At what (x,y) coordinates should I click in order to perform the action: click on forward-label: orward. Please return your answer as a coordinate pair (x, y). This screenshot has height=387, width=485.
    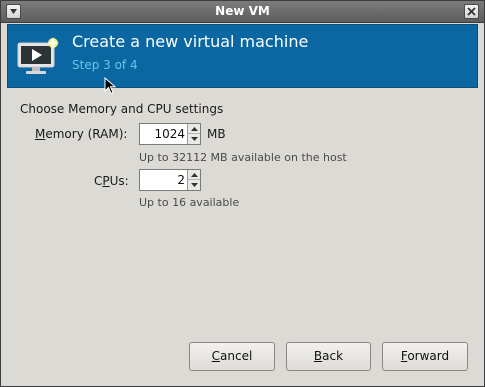
    Looking at the image, I should click on (428, 356).